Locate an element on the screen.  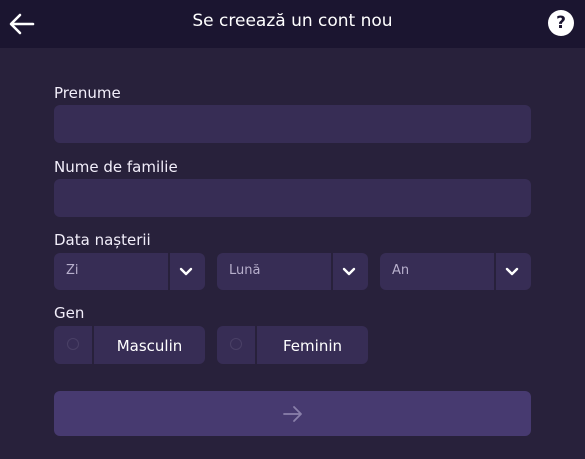
submit-button is located at coordinates (292, 413).